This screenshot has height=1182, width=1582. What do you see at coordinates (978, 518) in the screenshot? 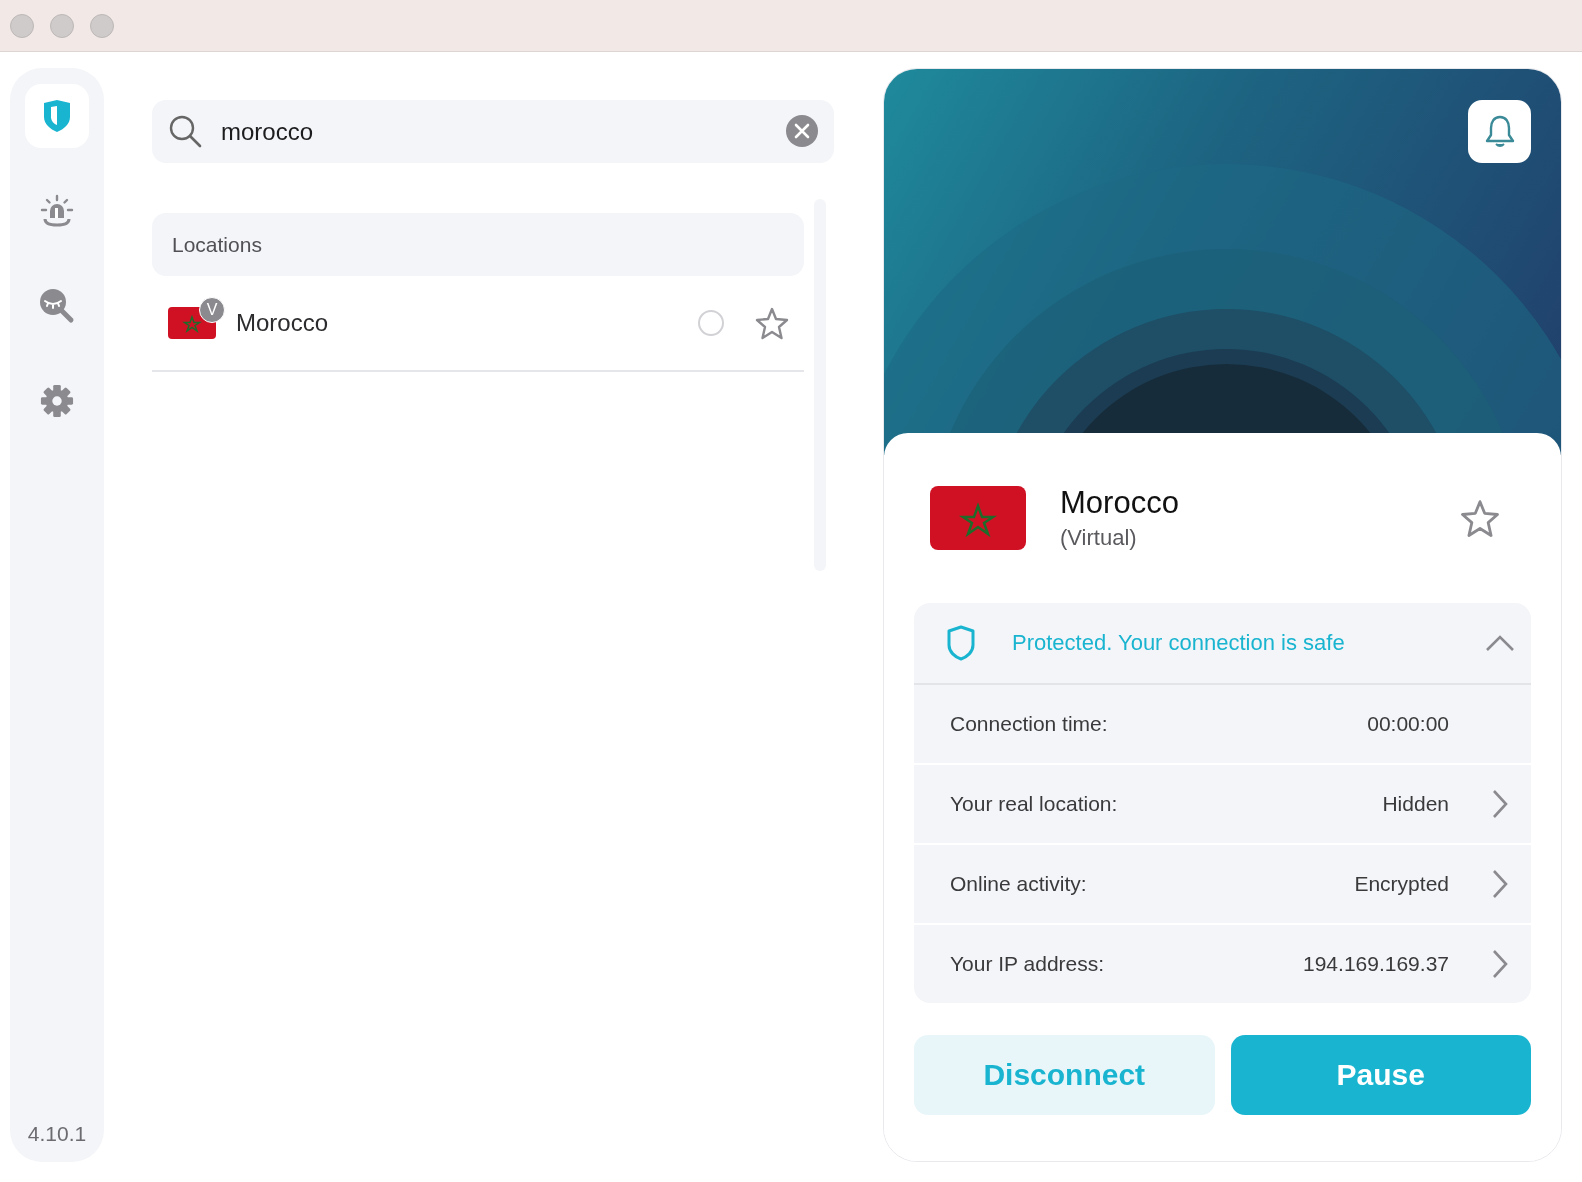
I see `flag-icon` at bounding box center [978, 518].